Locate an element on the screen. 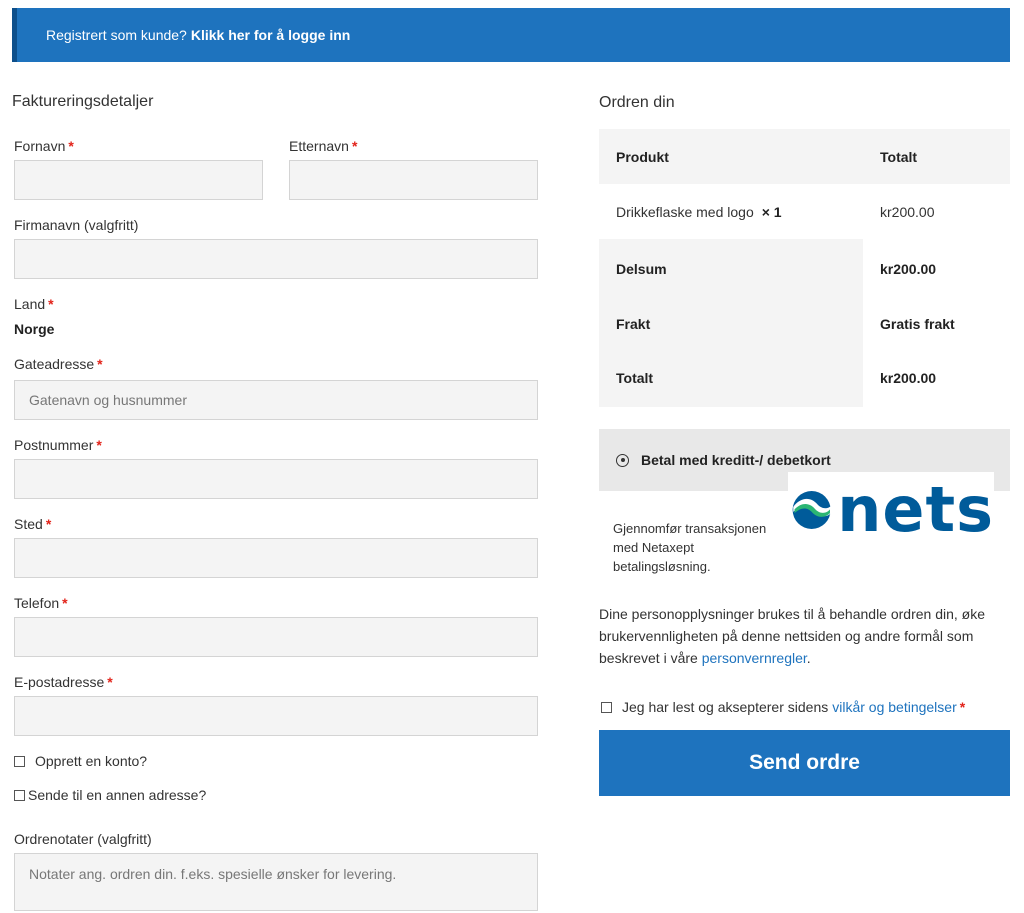 The width and height of the screenshot is (1024, 913). login-notice-text: Registrert som kunde? is located at coordinates (116, 35).